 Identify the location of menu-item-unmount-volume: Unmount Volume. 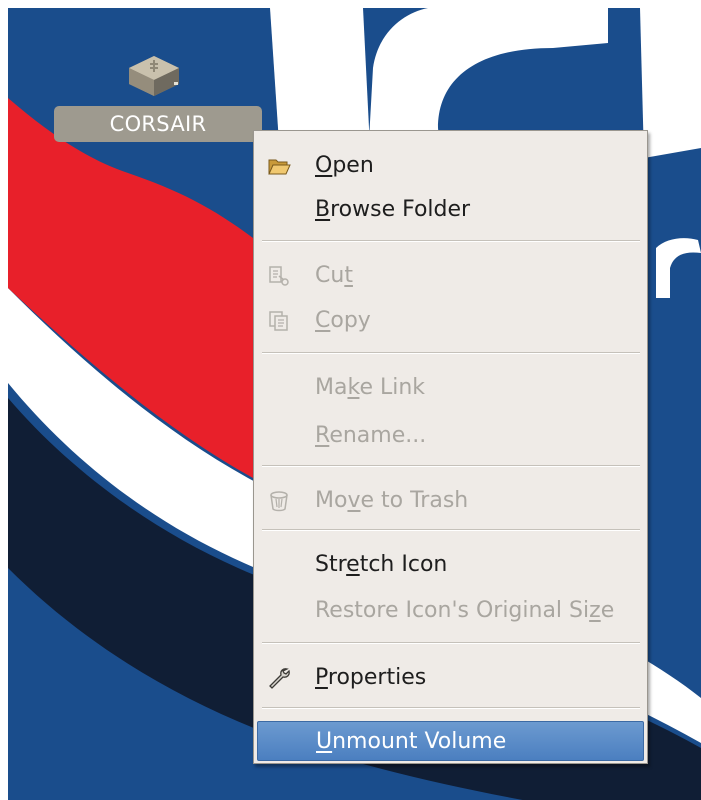
(450, 741).